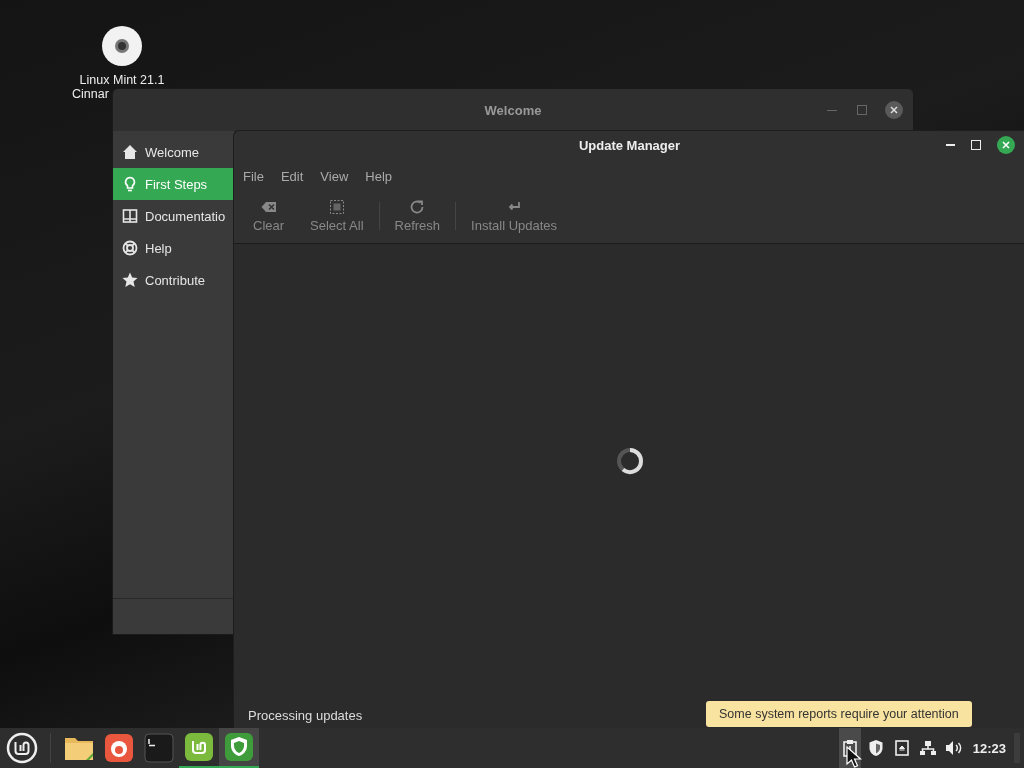  What do you see at coordinates (629, 145) in the screenshot?
I see `window-title: Update Manager` at bounding box center [629, 145].